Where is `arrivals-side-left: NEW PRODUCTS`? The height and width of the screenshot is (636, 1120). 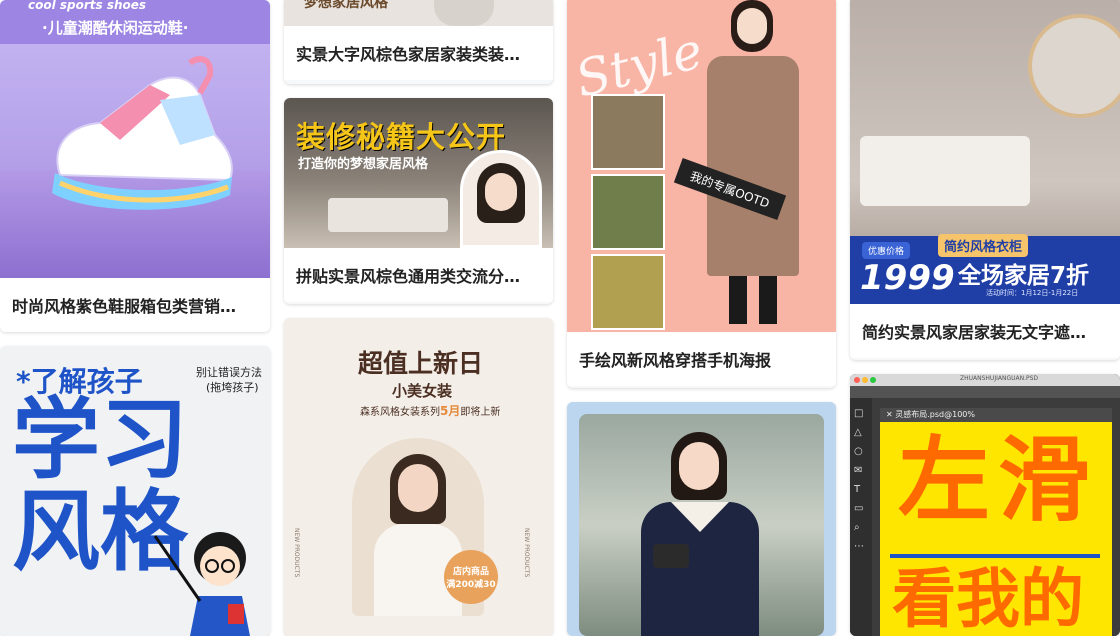
arrivals-side-left: NEW PRODUCTS is located at coordinates (296, 553).